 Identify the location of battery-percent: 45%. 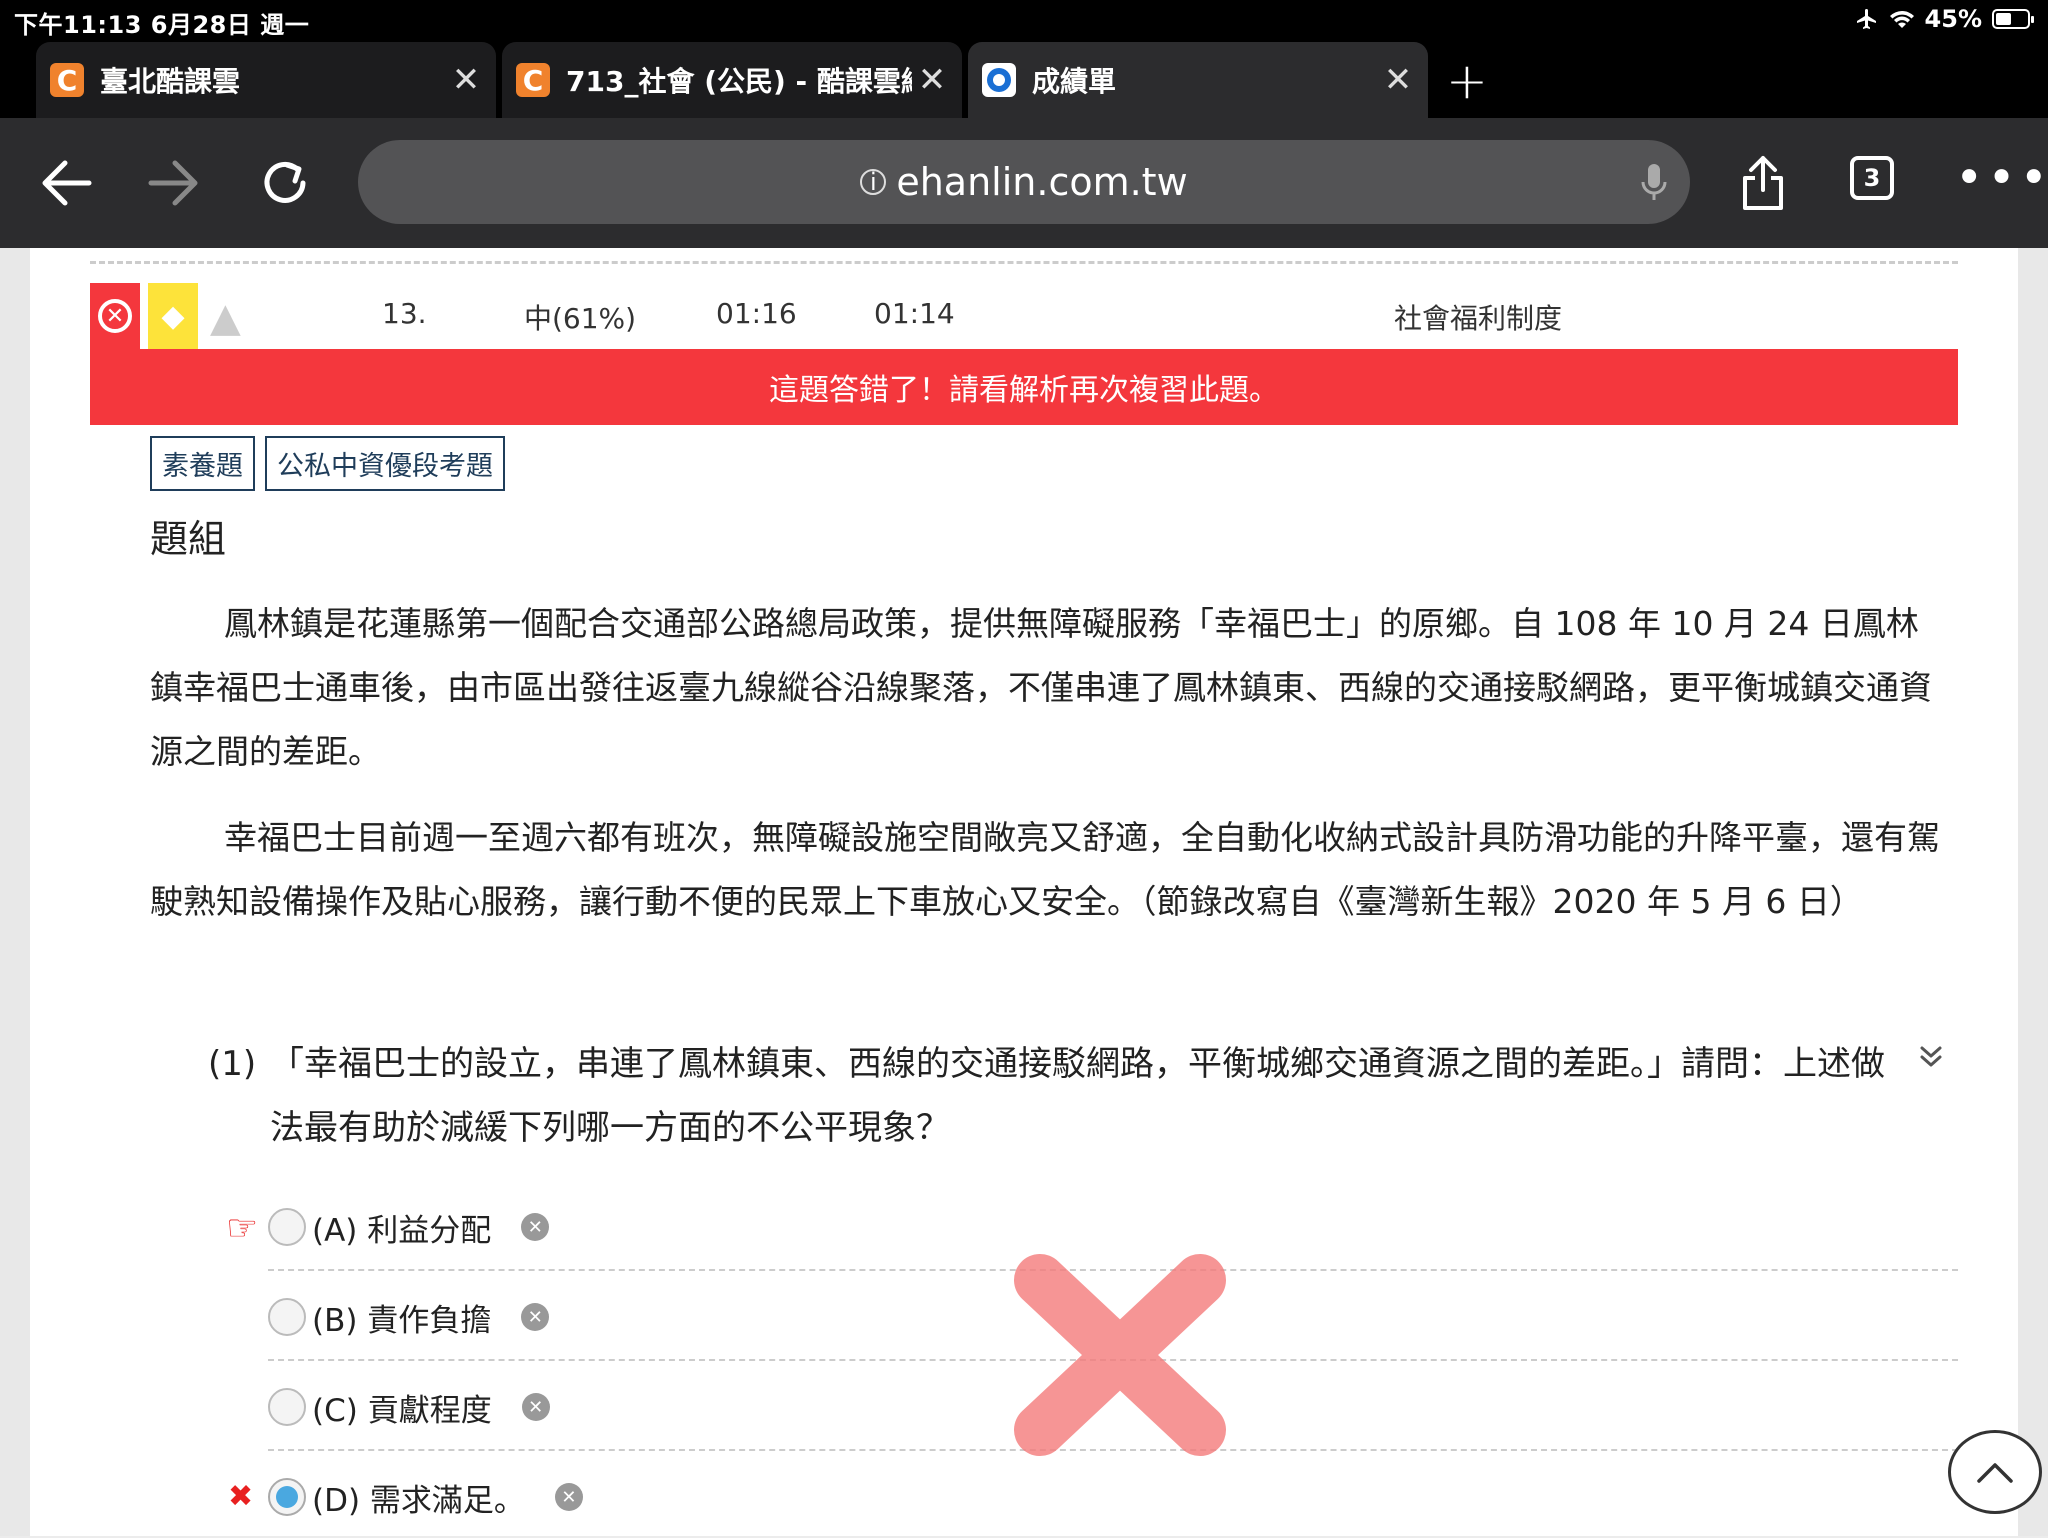
(1953, 19).